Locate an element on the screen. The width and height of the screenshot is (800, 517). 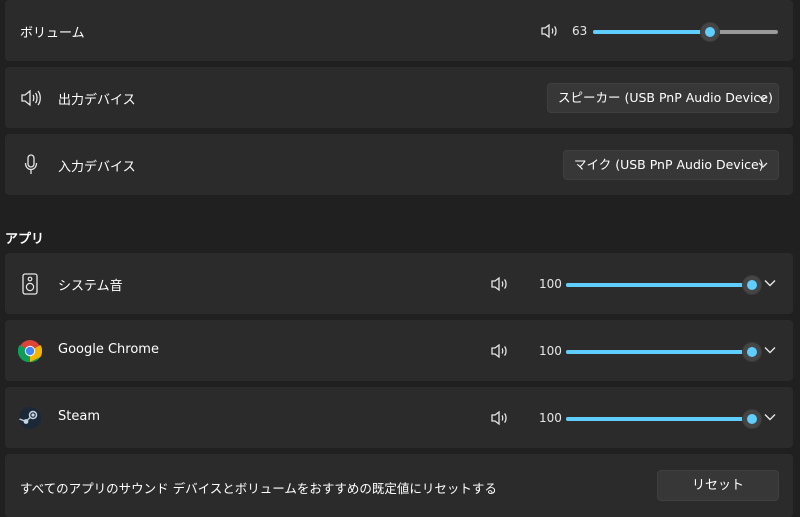
app-row-system-sounds: システム音 100 is located at coordinates (399, 283).